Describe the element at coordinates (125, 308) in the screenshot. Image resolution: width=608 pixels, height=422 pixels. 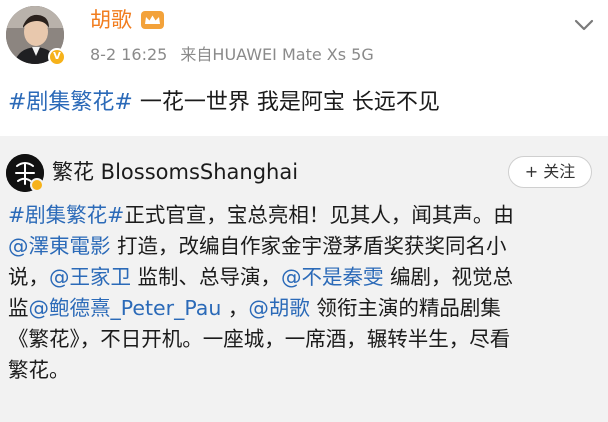
I see `mention-link: @鲍德熹_Peter_Pau` at that location.